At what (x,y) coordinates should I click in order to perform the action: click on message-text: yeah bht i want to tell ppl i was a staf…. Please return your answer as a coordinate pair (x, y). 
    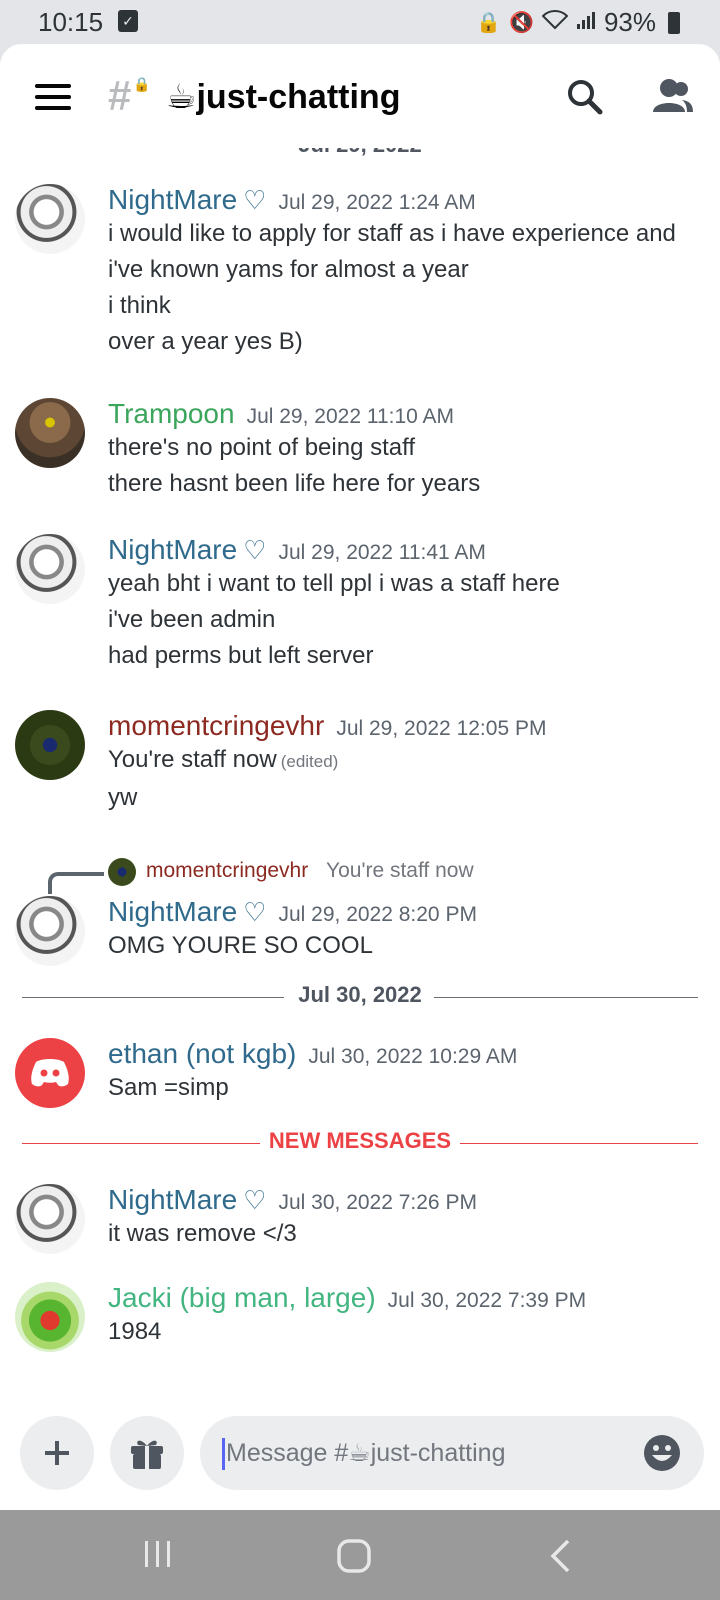
    Looking at the image, I should click on (334, 583).